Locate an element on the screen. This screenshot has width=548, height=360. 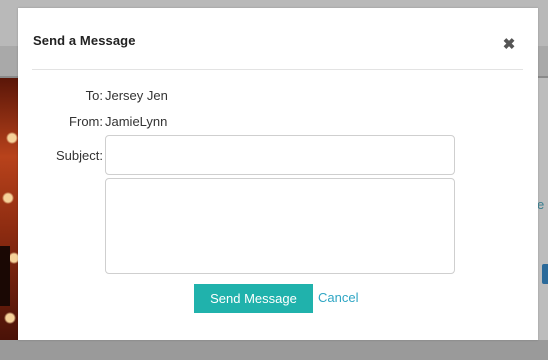
dialog-divider is located at coordinates (277, 69).